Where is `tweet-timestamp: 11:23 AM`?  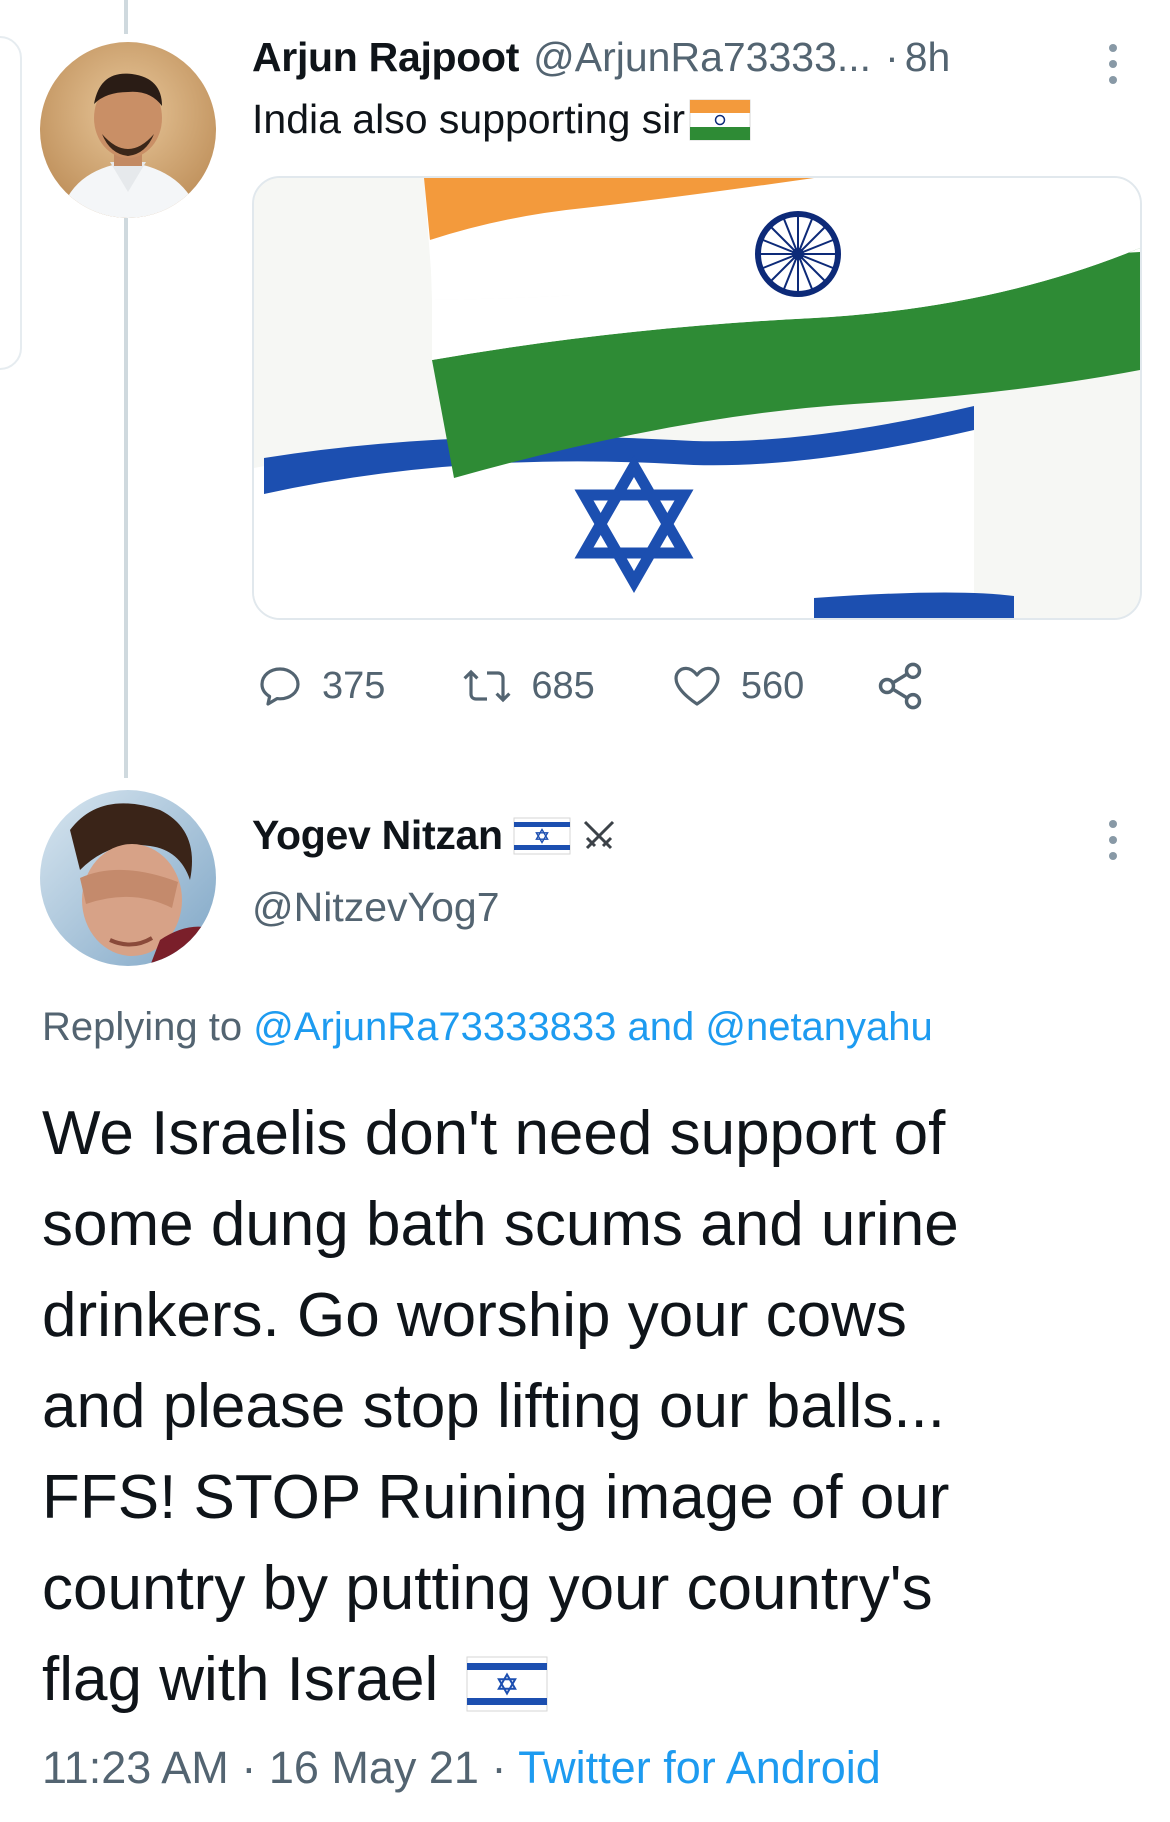 tweet-timestamp: 11:23 AM is located at coordinates (135, 1767).